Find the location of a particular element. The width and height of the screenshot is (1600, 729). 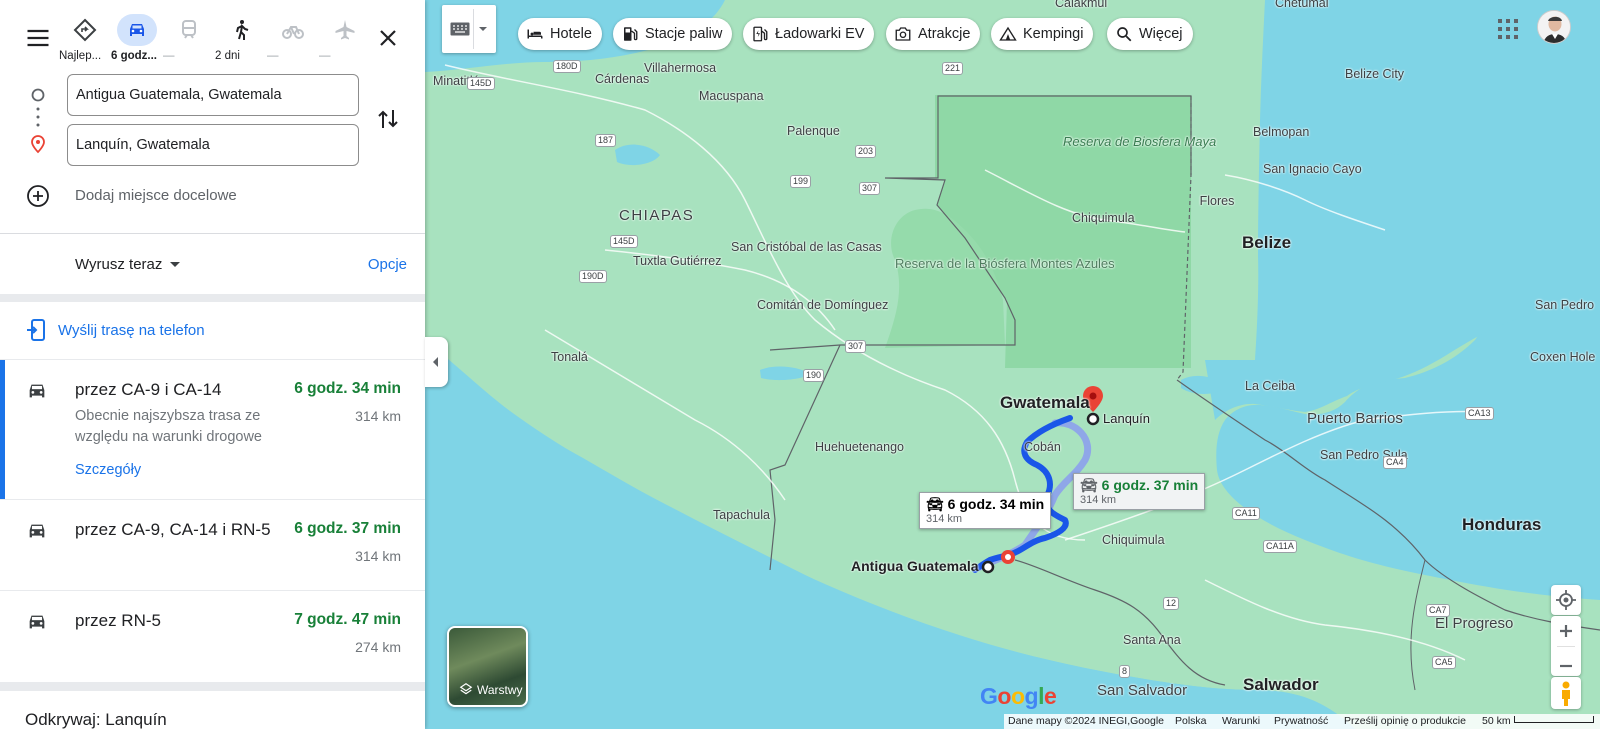

mode-walk-label: 2 dni is located at coordinates (227, 56).